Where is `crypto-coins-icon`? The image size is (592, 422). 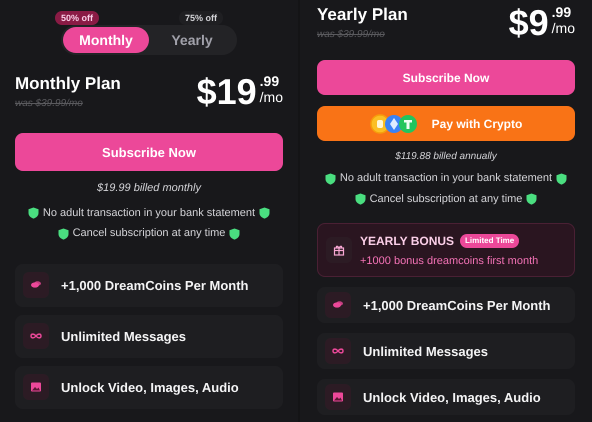
crypto-coins-icon is located at coordinates (395, 124).